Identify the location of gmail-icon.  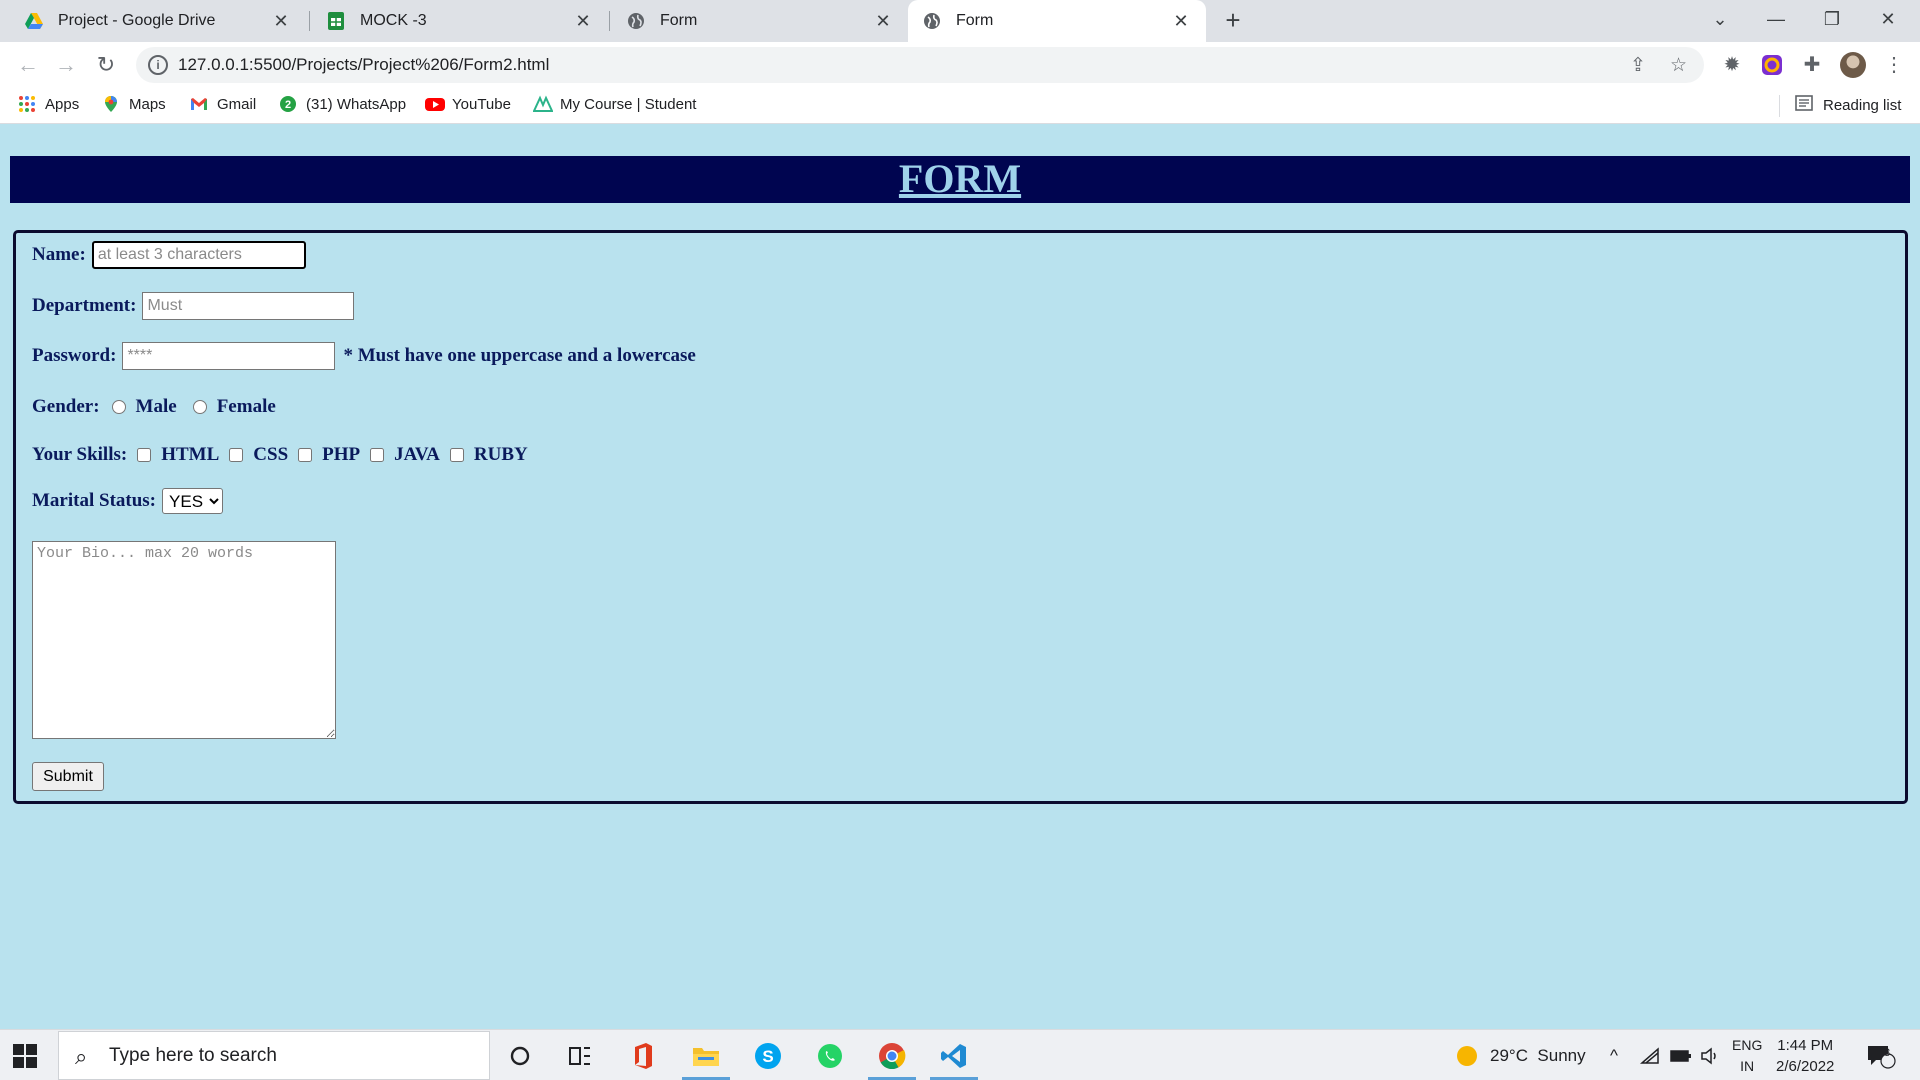
(199, 104).